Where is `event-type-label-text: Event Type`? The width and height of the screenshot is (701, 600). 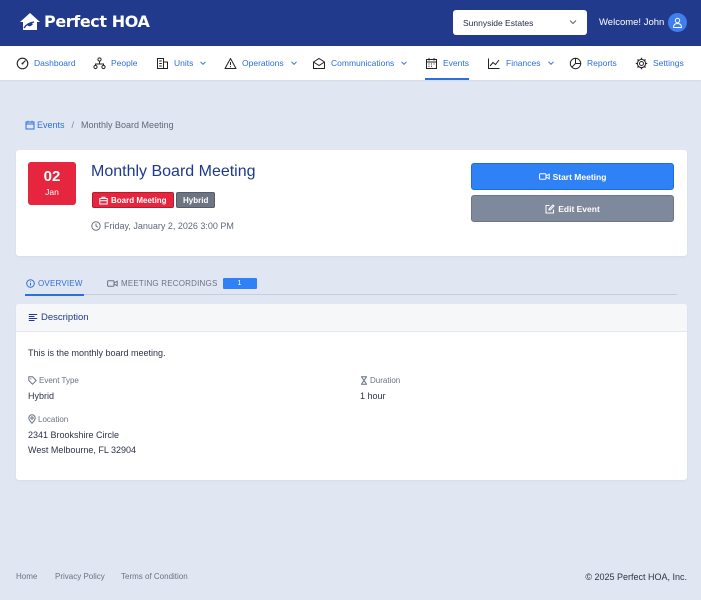
event-type-label-text: Event Type is located at coordinates (59, 380).